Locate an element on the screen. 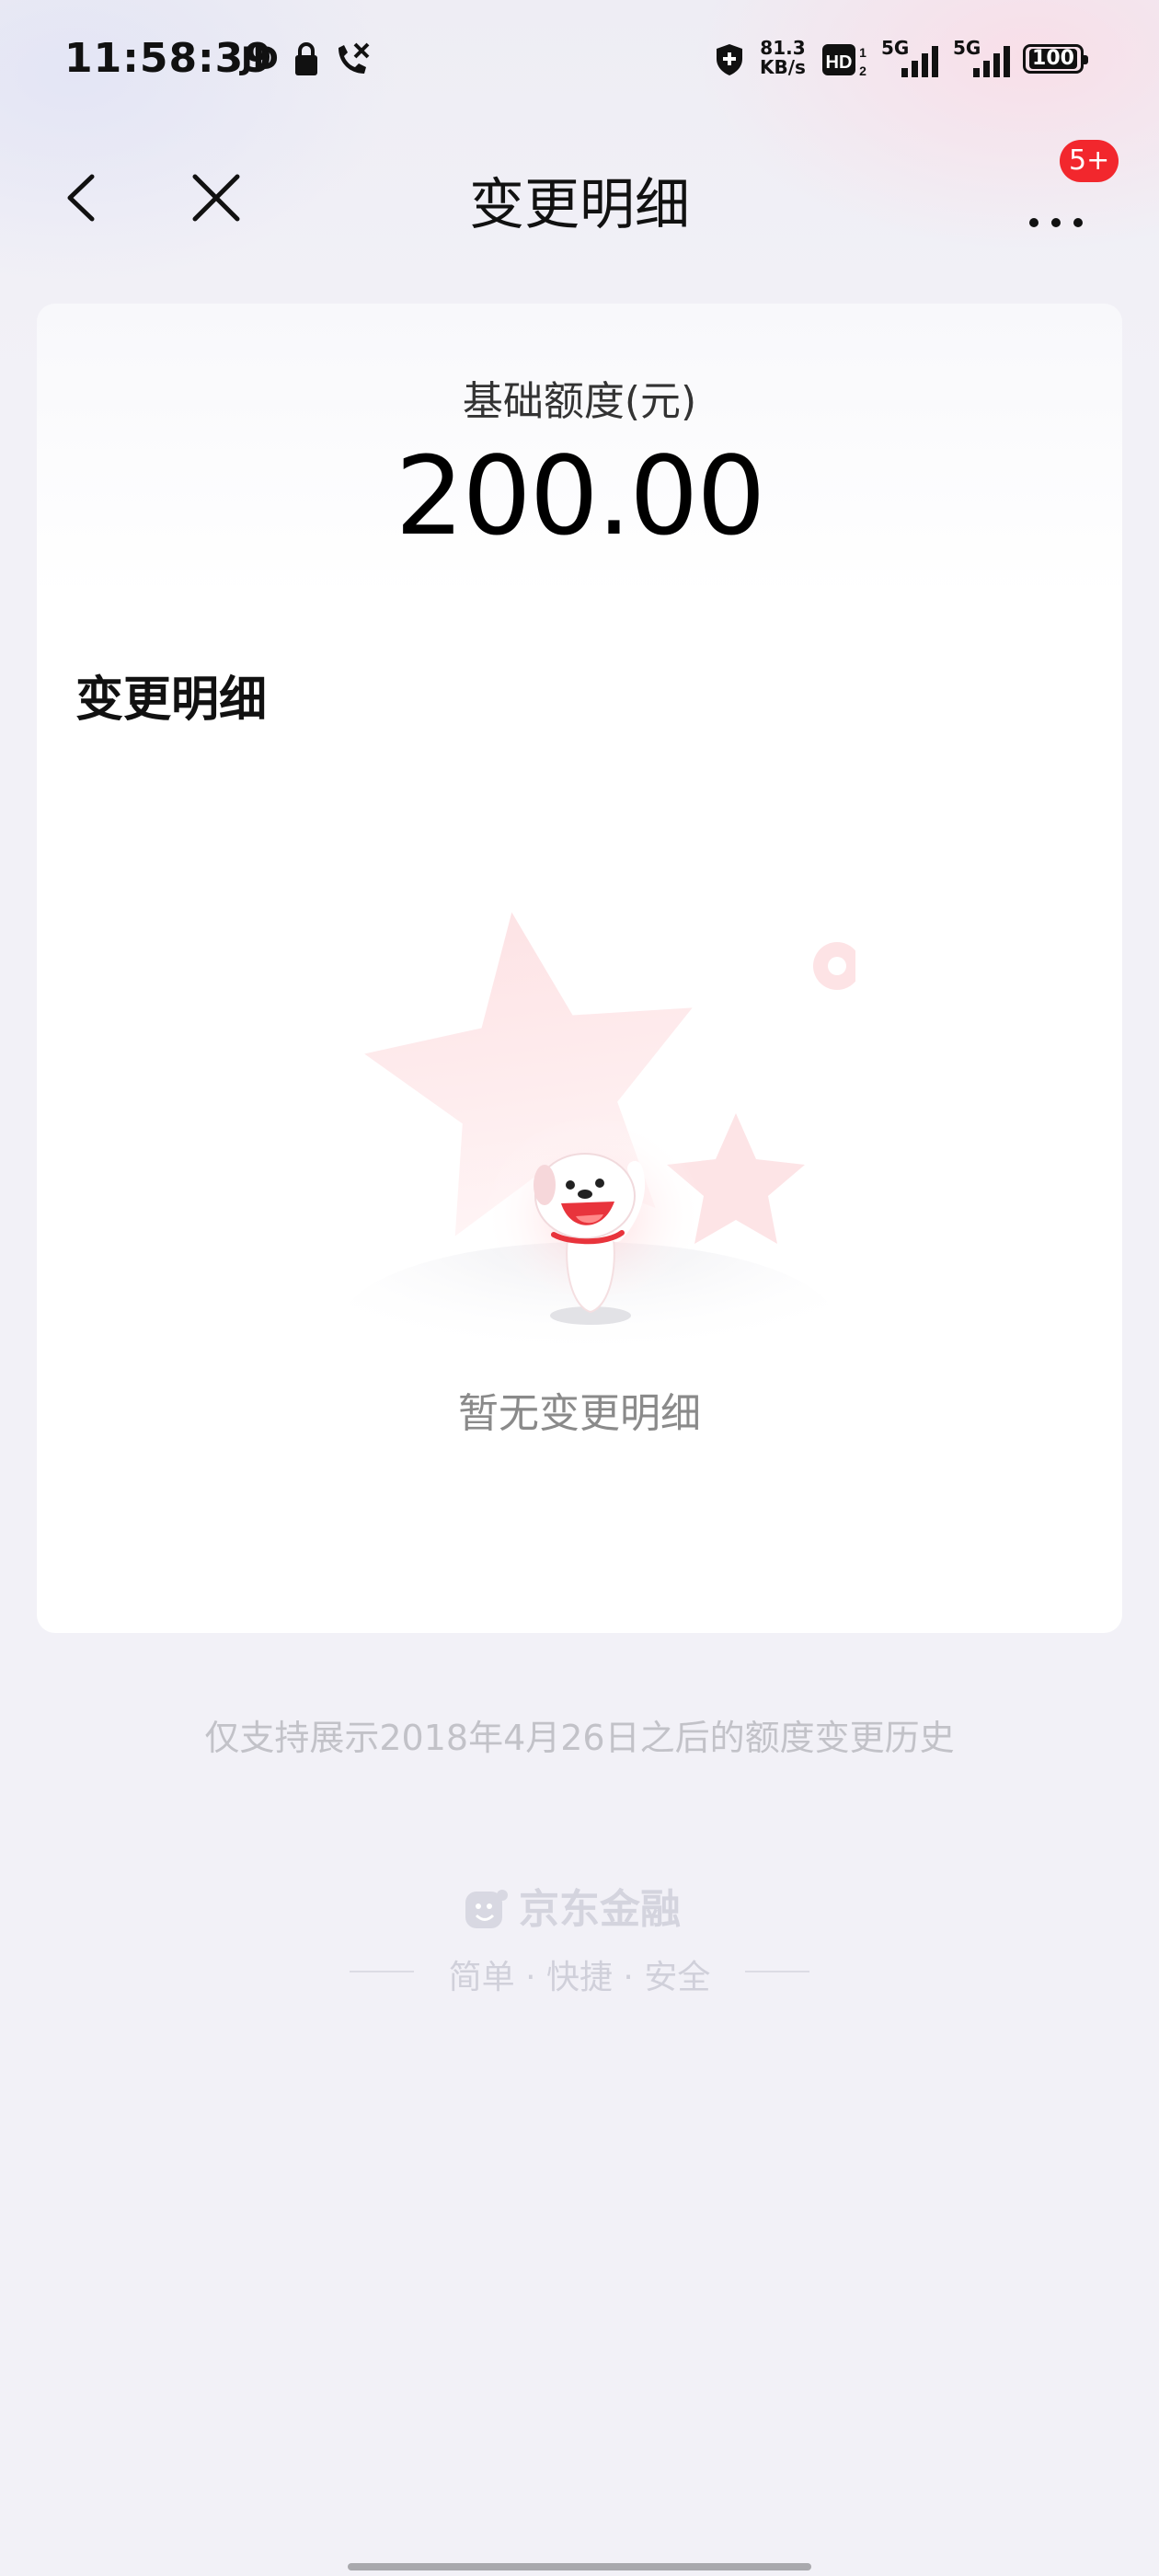 The image size is (1159, 2576). credit-value: 200.00 is located at coordinates (580, 495).